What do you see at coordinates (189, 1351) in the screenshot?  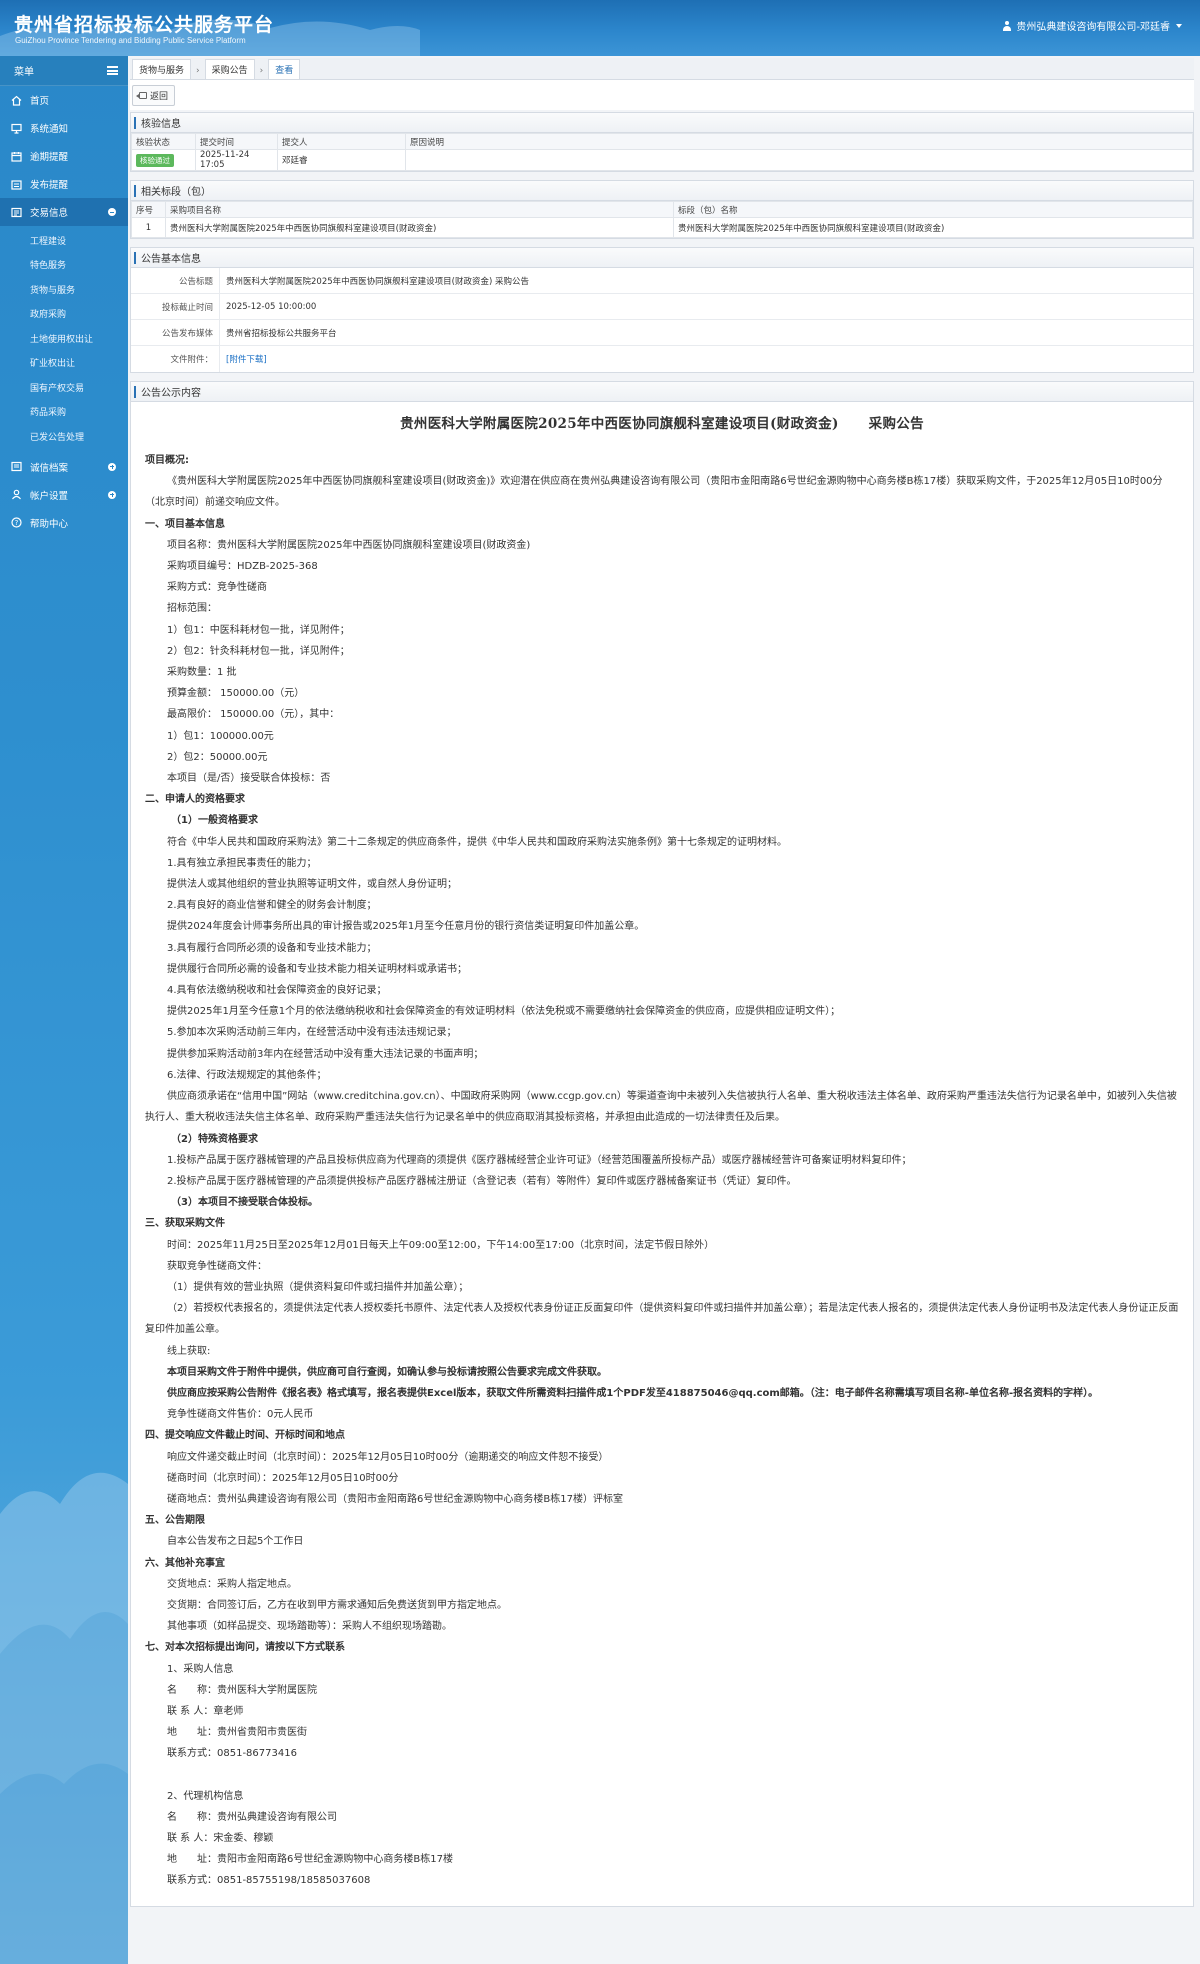 I see `notice-paragraph: 线上获取:` at bounding box center [189, 1351].